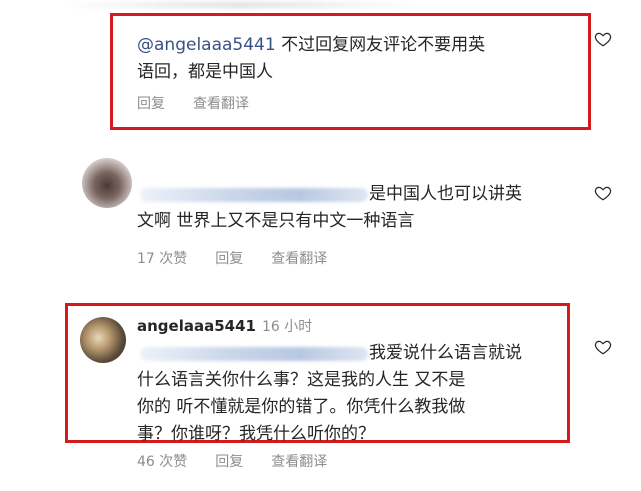 This screenshot has height=491, width=641. Describe the element at coordinates (301, 380) in the screenshot. I see `comment-3-line2: 什么语言关你什么事？这是我的人生 又不是` at that location.